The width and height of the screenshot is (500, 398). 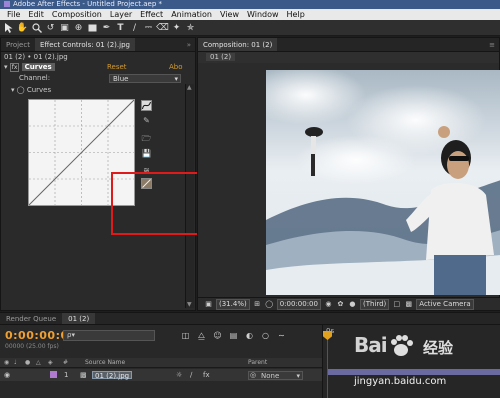 I want to click on comp-breadcrumb: 01 (2), so click(x=348, y=57).